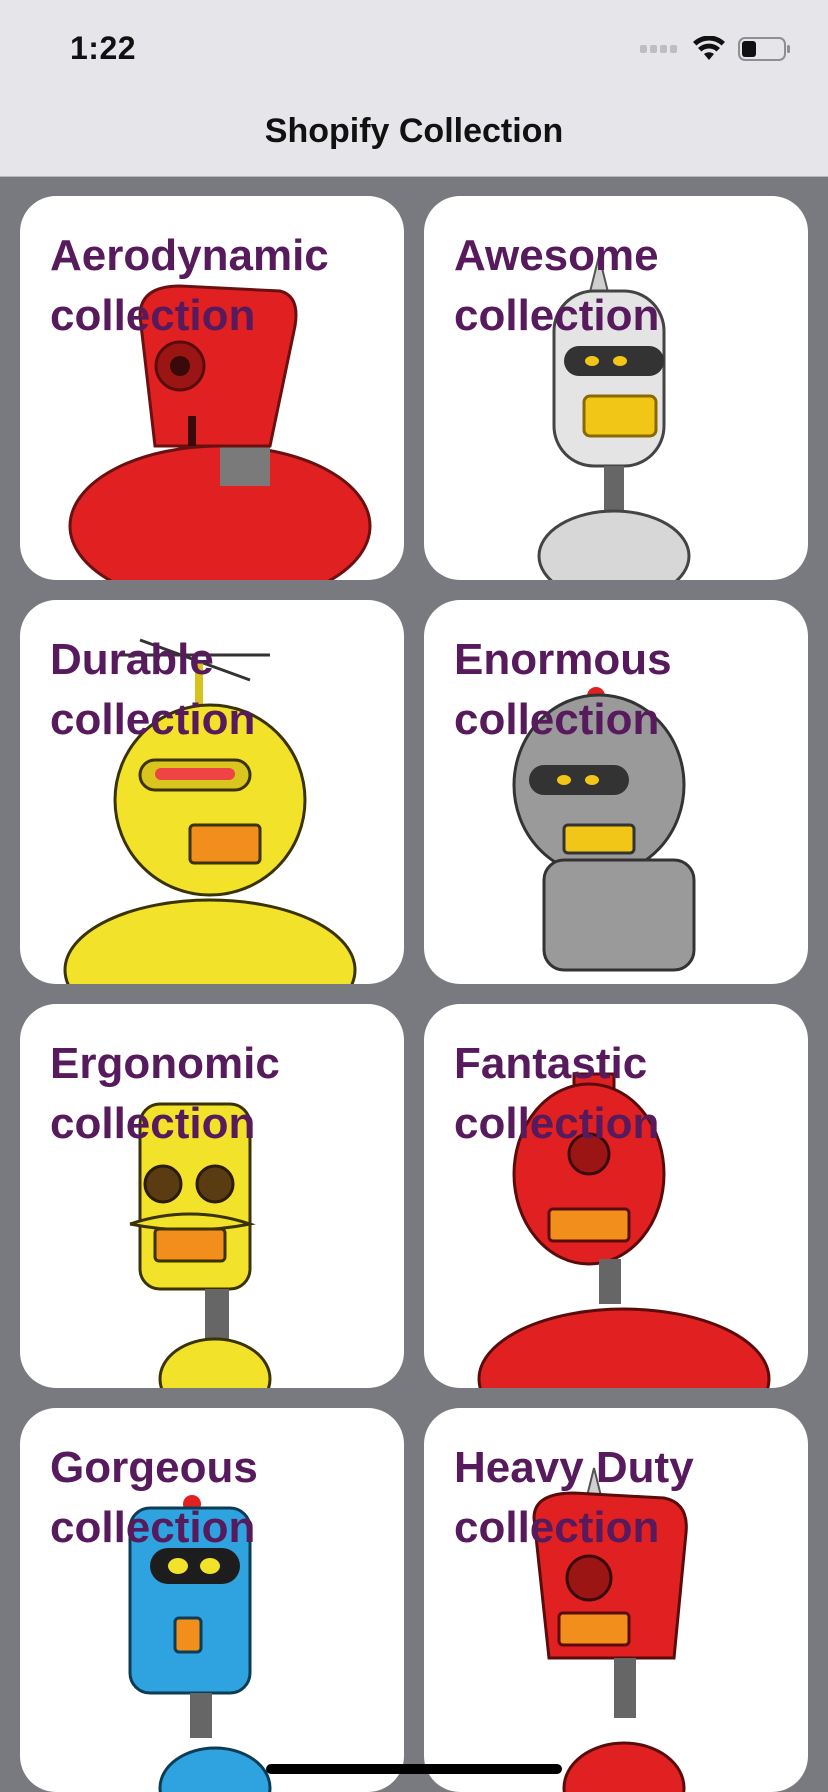 This screenshot has width=828, height=1792. Describe the element at coordinates (624, 286) in the screenshot. I see `collection-title: Awesome collection` at that location.